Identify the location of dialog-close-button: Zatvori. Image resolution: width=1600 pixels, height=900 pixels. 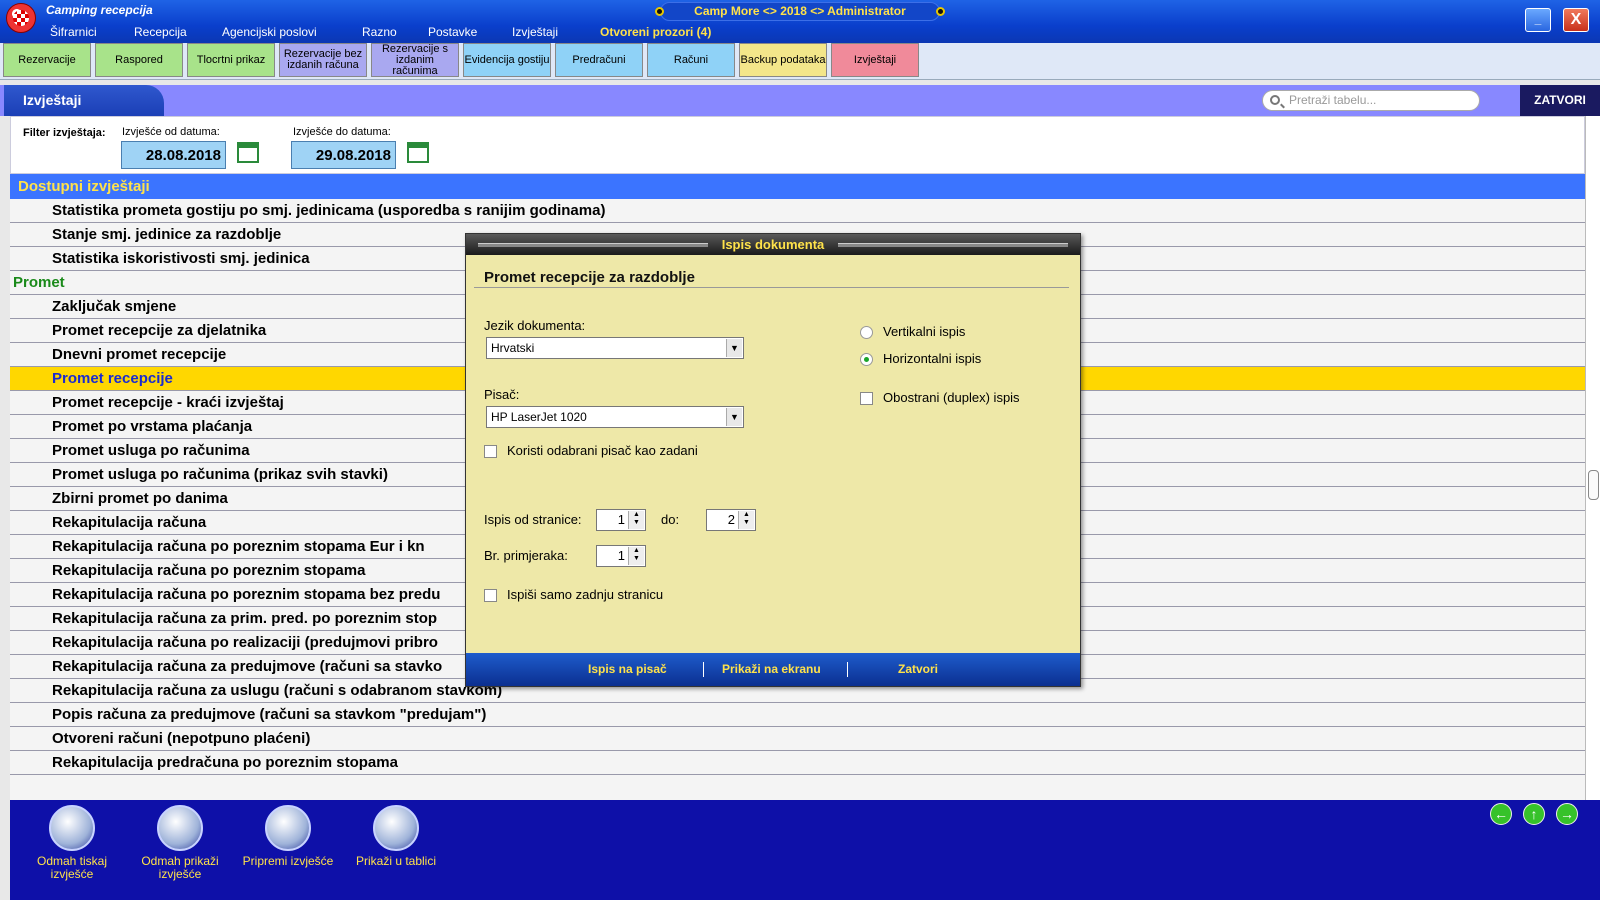
(918, 669).